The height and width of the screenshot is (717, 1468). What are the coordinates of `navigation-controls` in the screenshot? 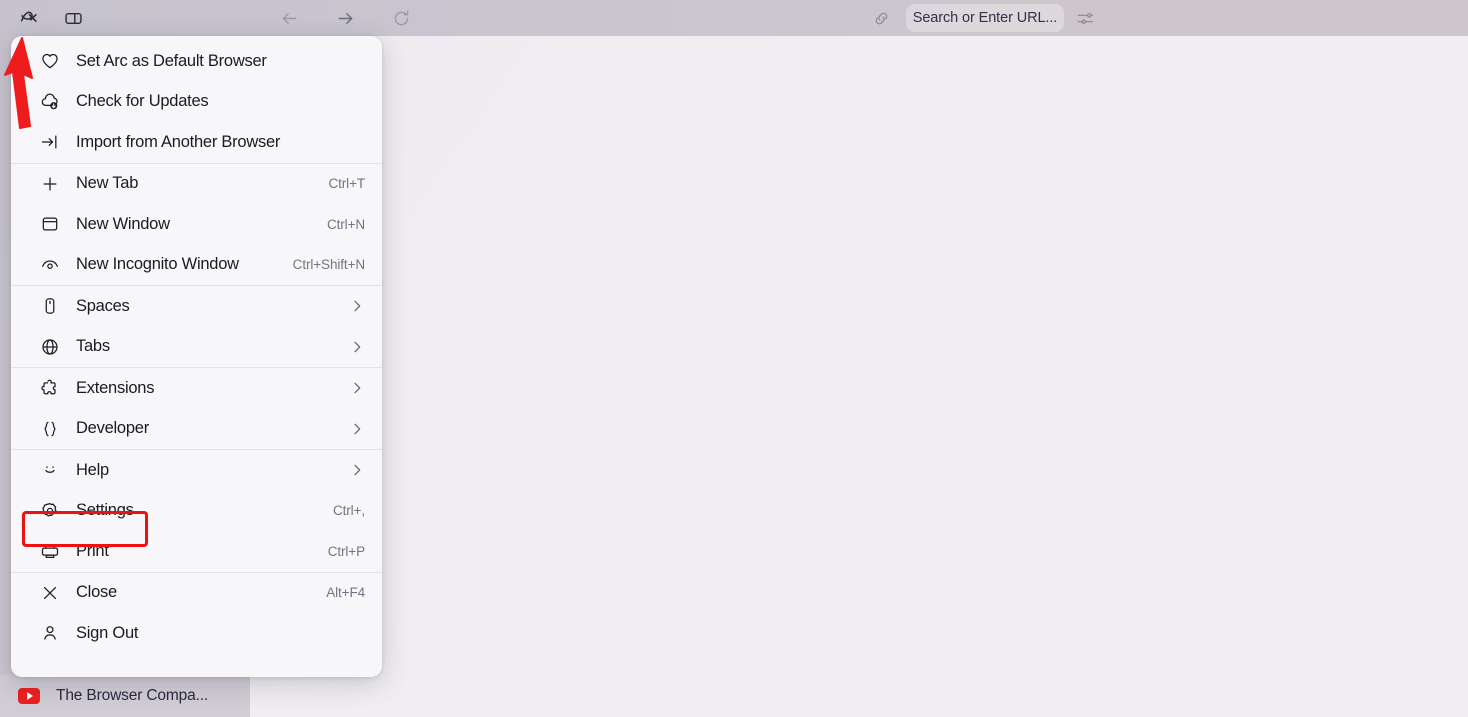 It's located at (345, 18).